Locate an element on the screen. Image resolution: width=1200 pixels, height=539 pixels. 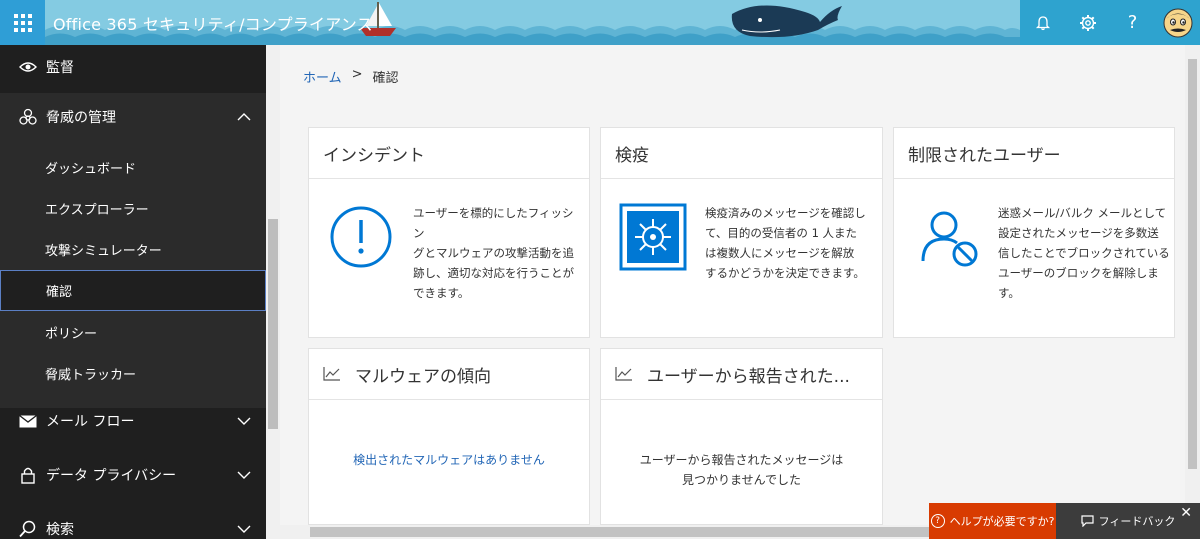
top-bar: Office 365 セキュリティ/コンプライアンス ? is located at coordinates (600, 22).